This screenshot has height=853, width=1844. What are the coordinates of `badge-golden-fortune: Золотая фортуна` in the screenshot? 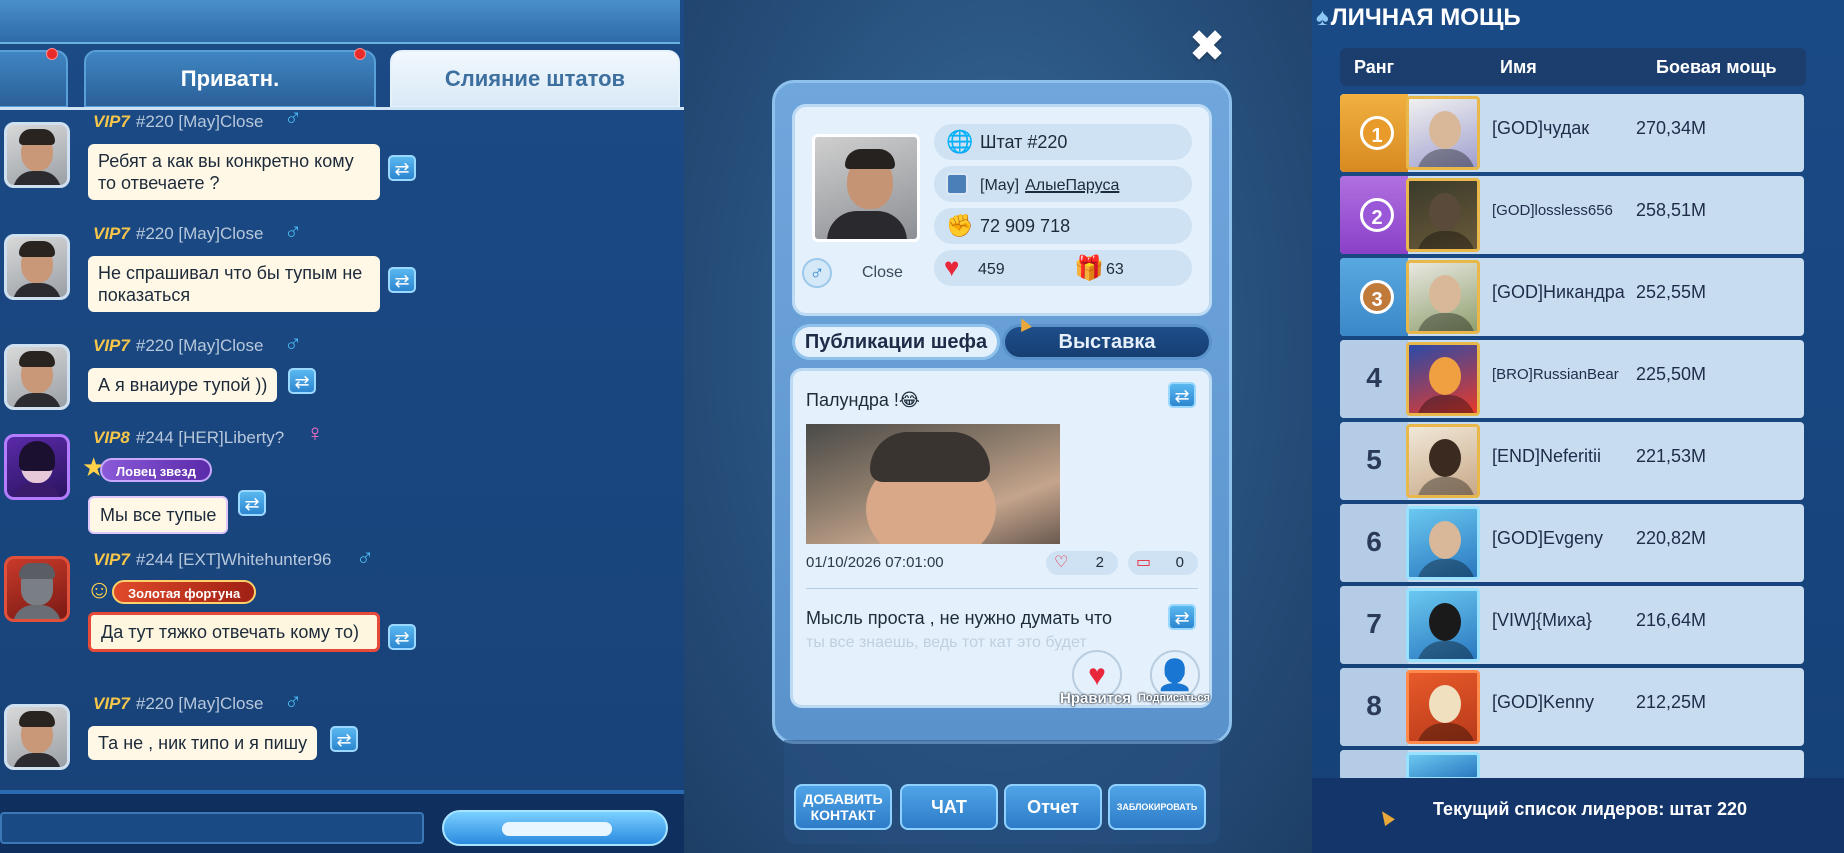 It's located at (184, 592).